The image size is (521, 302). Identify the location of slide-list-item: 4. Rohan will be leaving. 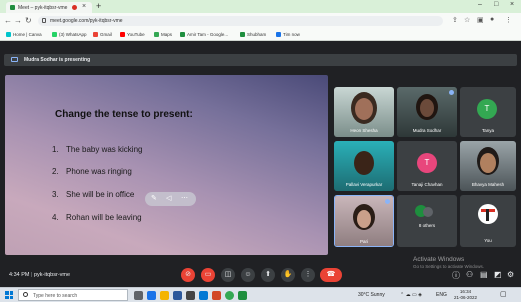
(97, 217).